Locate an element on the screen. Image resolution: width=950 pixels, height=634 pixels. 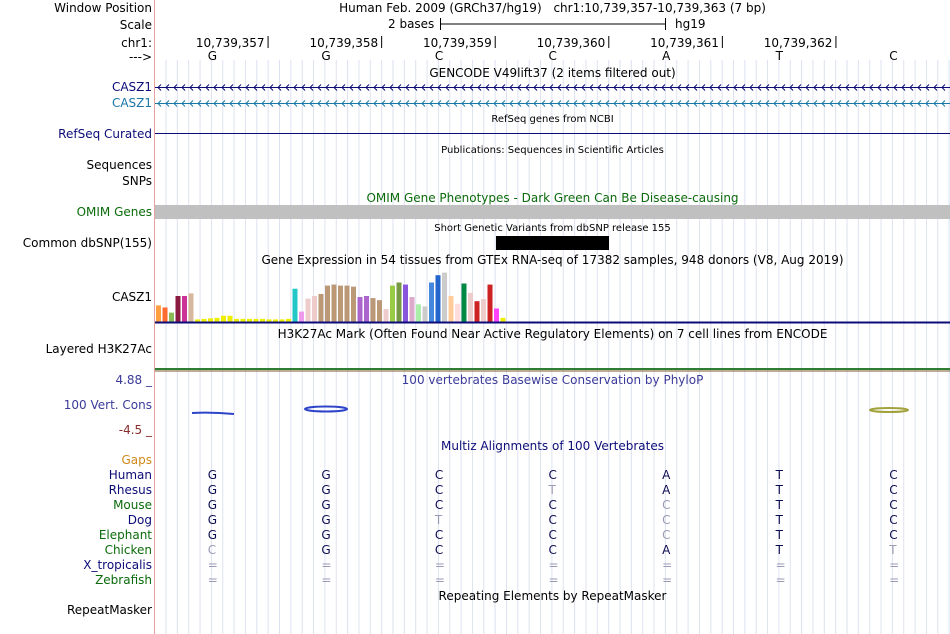
species-label: Mouse is located at coordinates (132, 505).